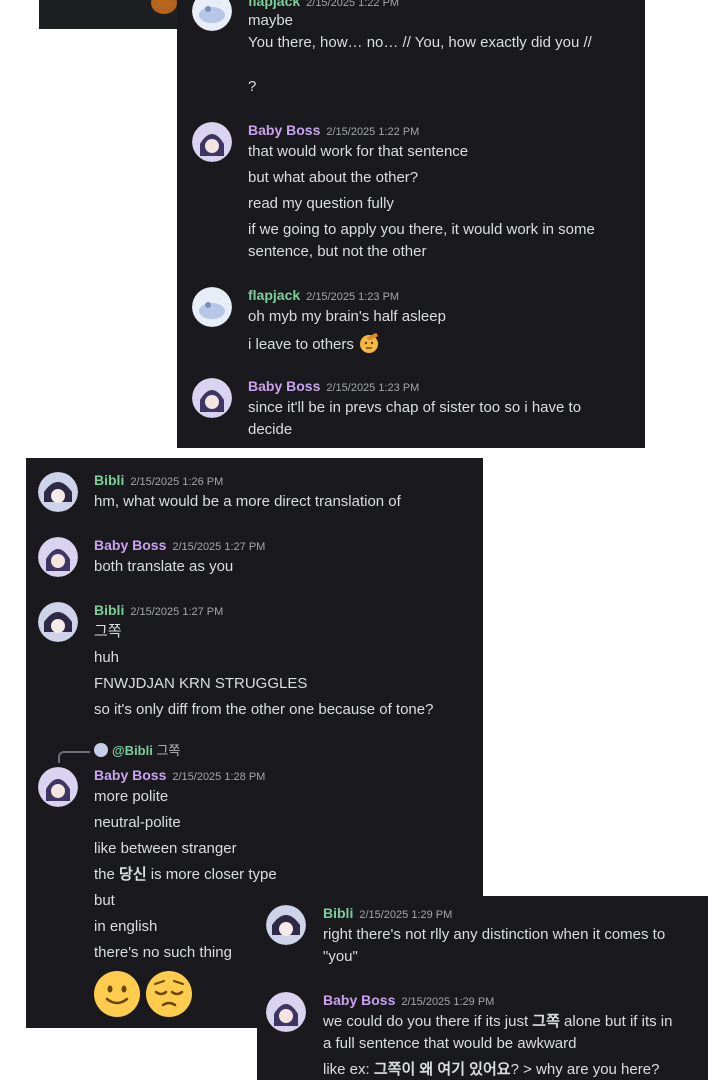 The width and height of the screenshot is (720, 1080). I want to click on reply-mention: @Bibli, so click(132, 750).